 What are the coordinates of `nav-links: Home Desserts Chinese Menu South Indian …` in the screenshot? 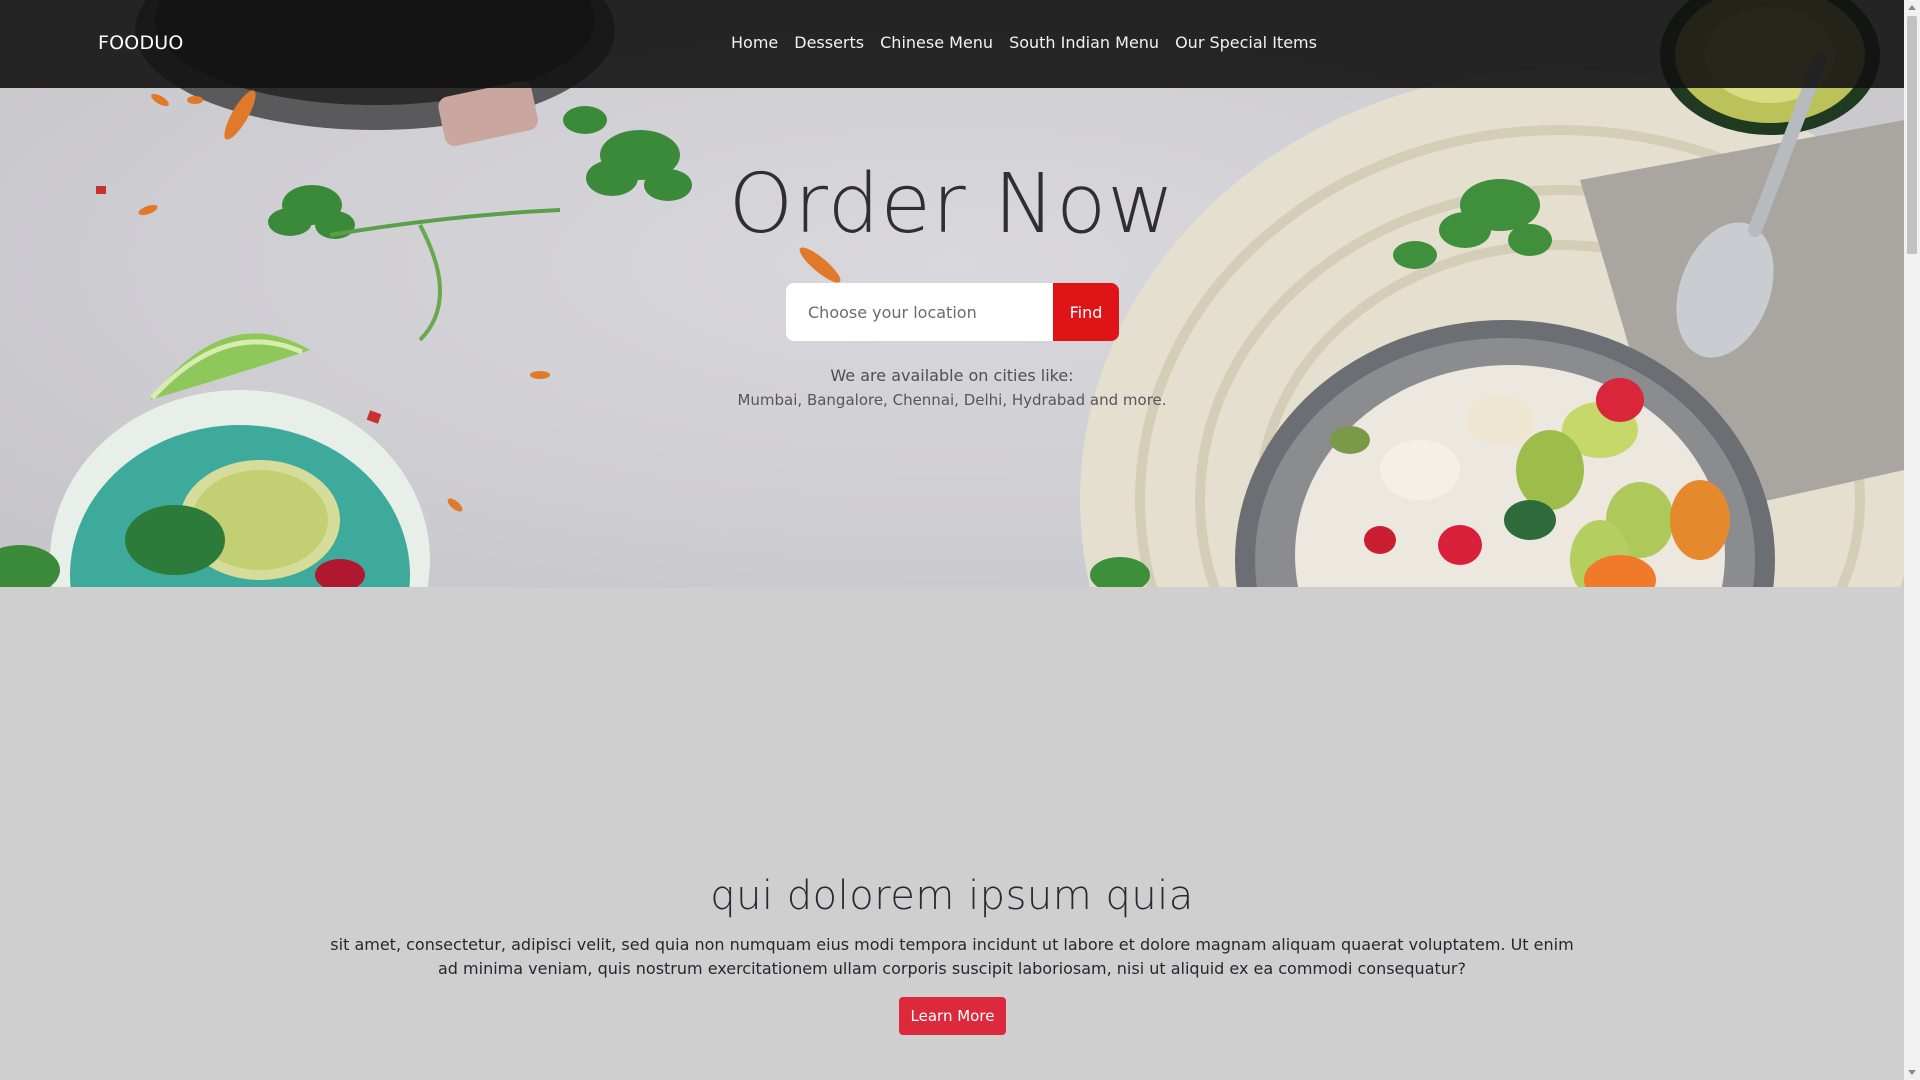 It's located at (1024, 42).